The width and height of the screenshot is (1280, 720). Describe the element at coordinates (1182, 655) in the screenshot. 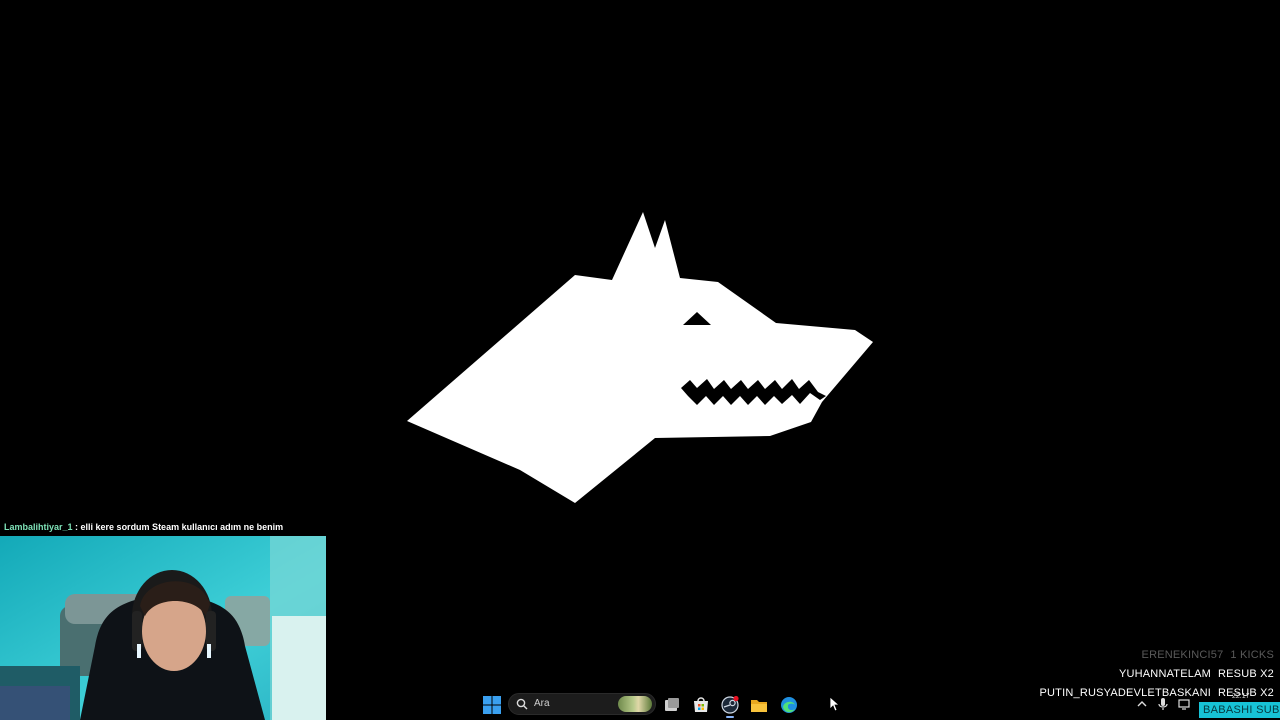

I see `alert-user: ERENEKINCI57` at that location.